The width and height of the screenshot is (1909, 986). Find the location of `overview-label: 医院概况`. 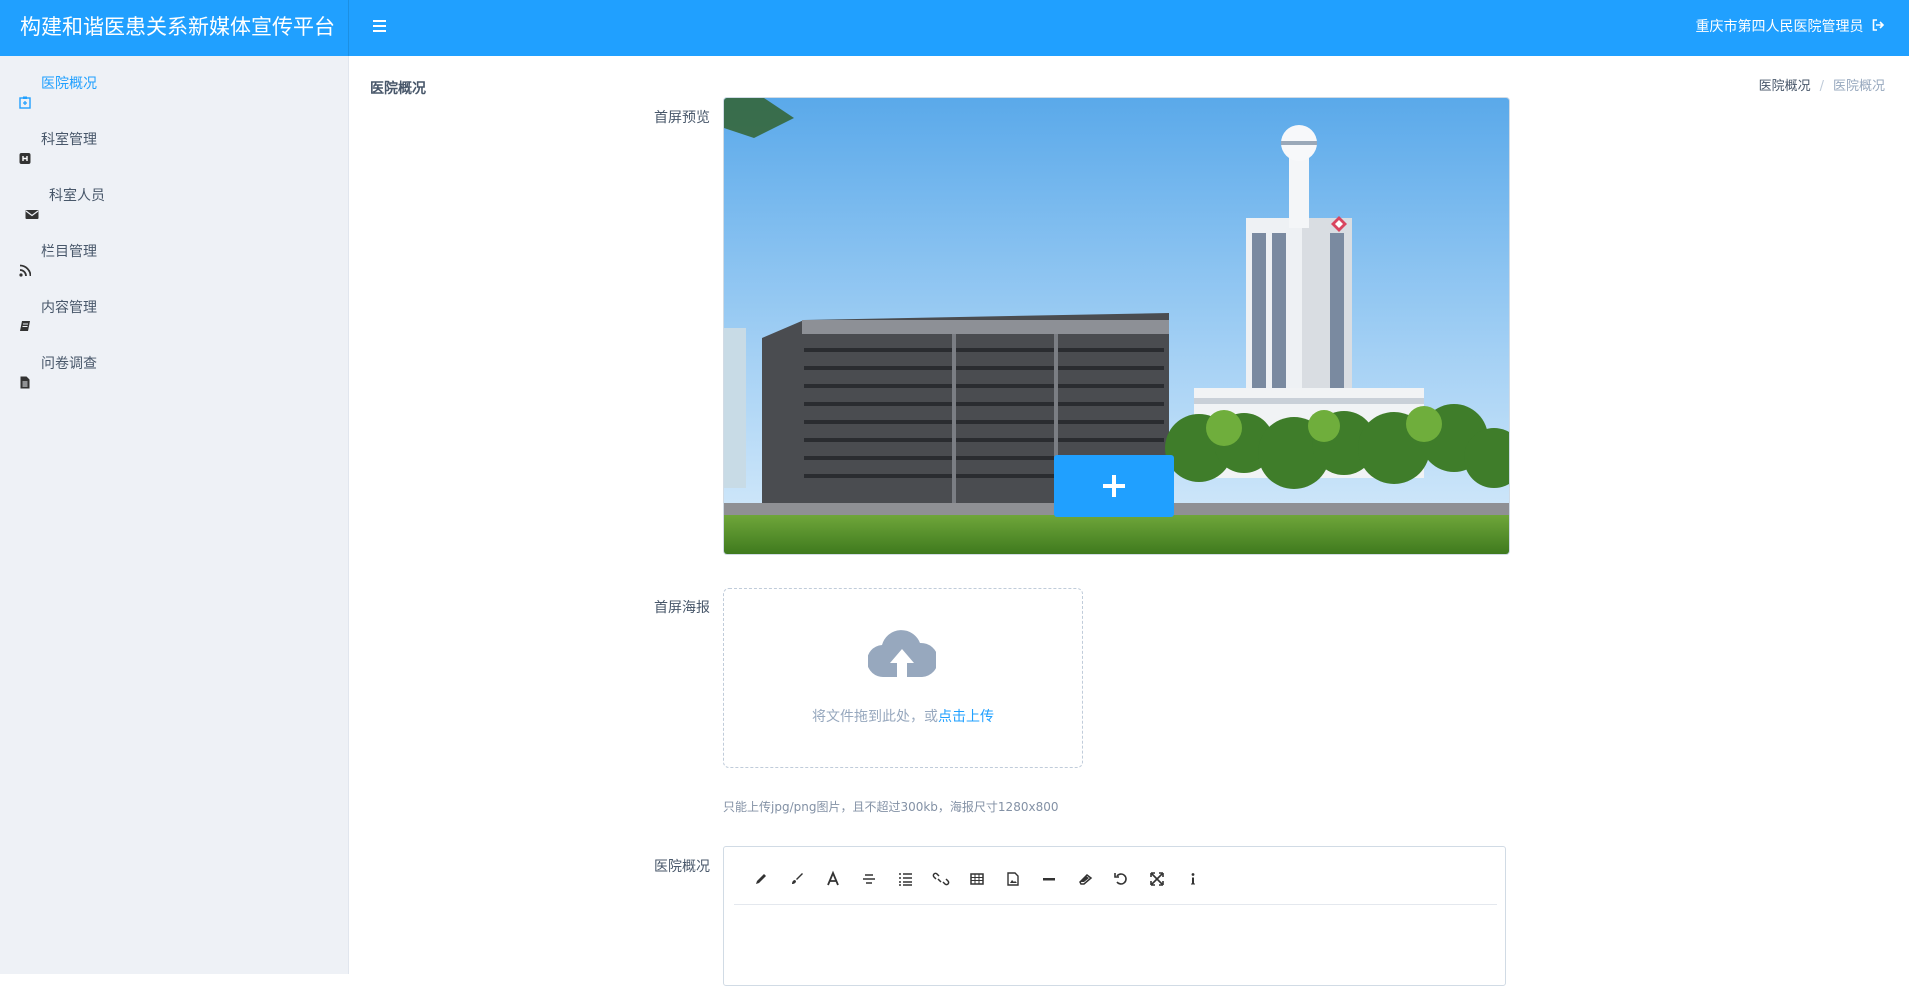

overview-label: 医院概况 is located at coordinates (682, 867).